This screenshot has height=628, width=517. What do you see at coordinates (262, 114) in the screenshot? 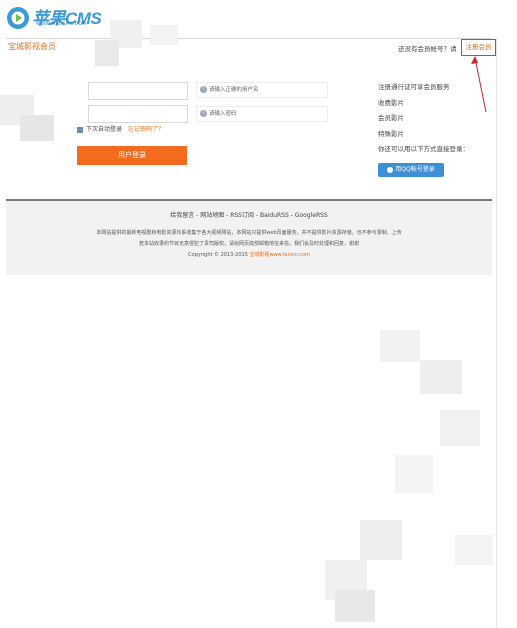
I see `password-tip: i 请输入密码` at bounding box center [262, 114].